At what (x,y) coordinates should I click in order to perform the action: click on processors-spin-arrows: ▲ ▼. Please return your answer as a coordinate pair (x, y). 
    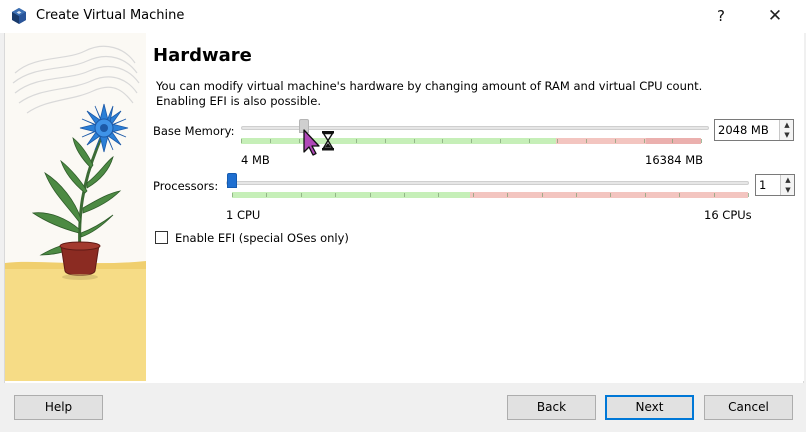
    Looking at the image, I should click on (787, 185).